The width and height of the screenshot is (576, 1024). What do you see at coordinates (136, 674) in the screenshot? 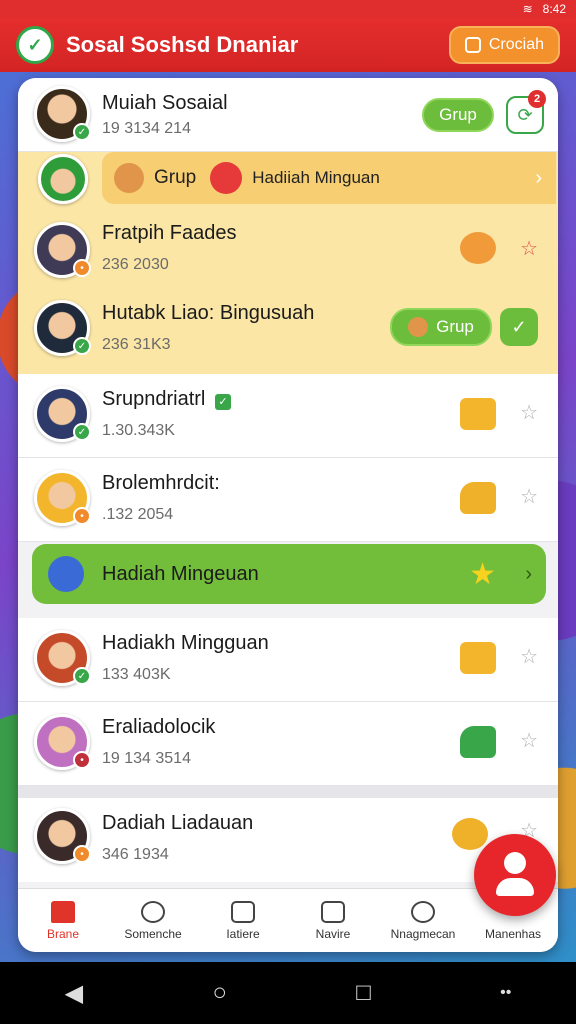
I see `user-sub: 133 403K` at bounding box center [136, 674].